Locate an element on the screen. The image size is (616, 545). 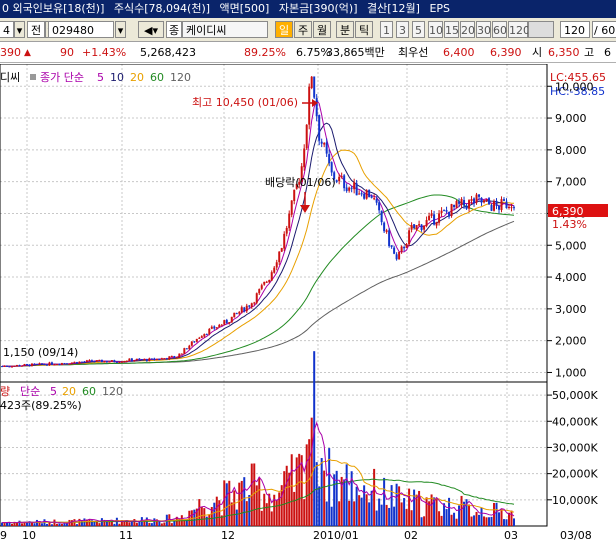
minute-30: 30 is located at coordinates (483, 29).